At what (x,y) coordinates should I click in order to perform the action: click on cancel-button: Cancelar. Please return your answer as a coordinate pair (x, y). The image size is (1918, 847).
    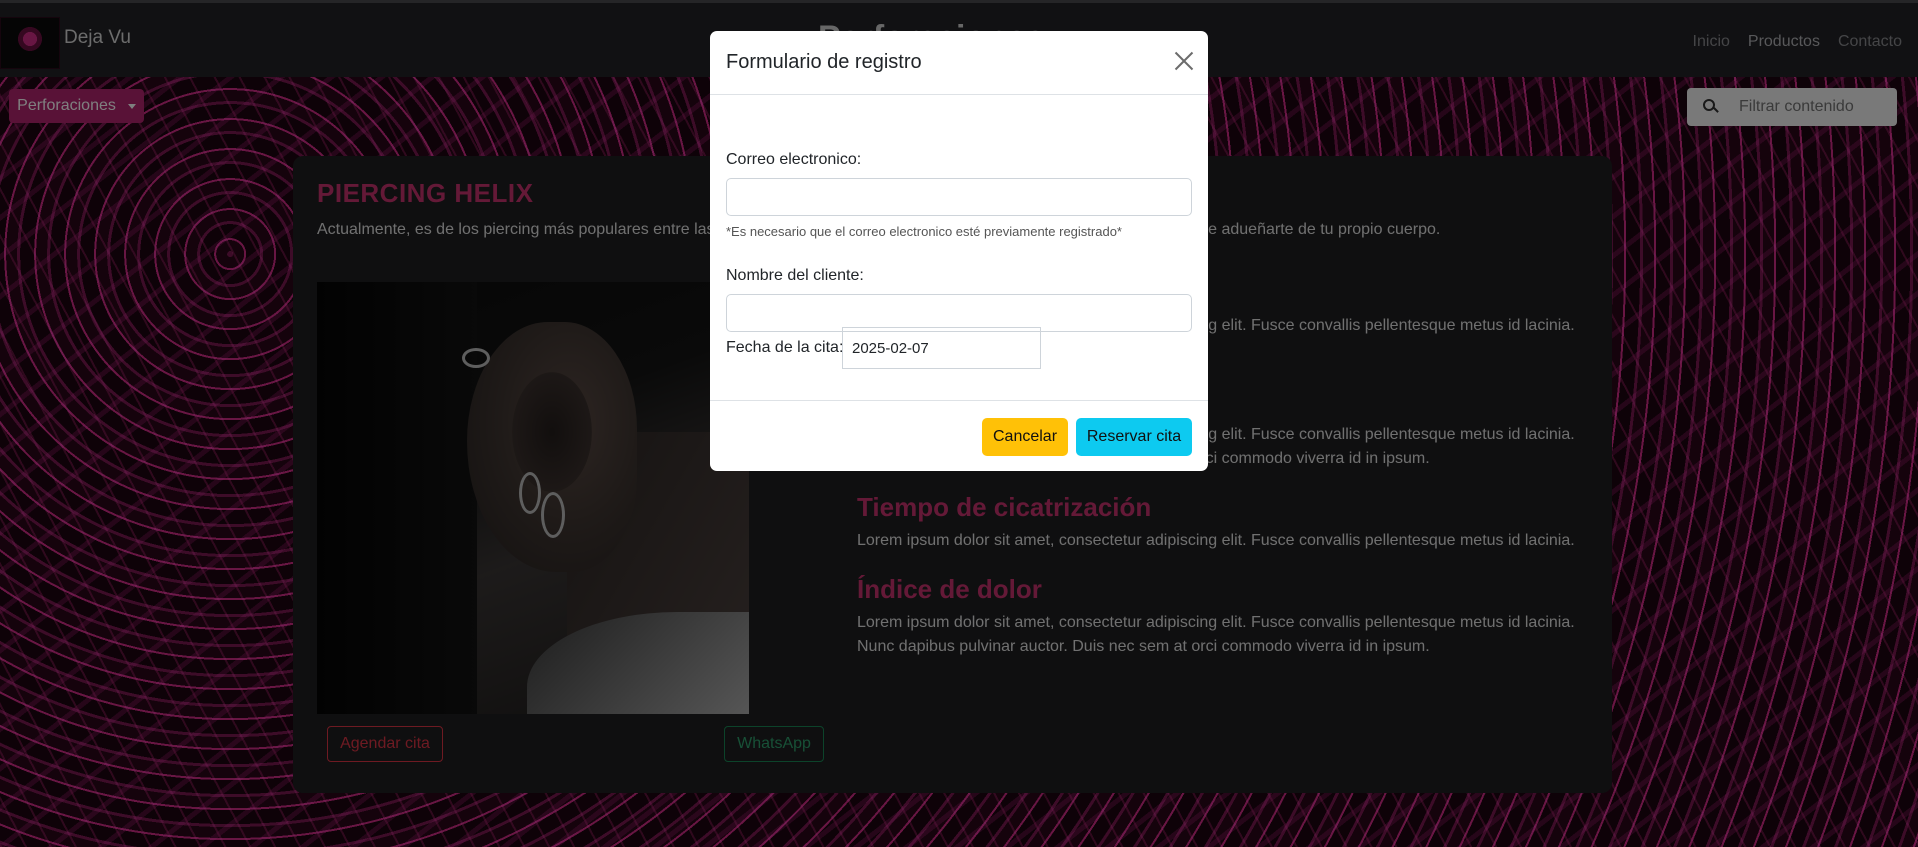
    Looking at the image, I should click on (1025, 437).